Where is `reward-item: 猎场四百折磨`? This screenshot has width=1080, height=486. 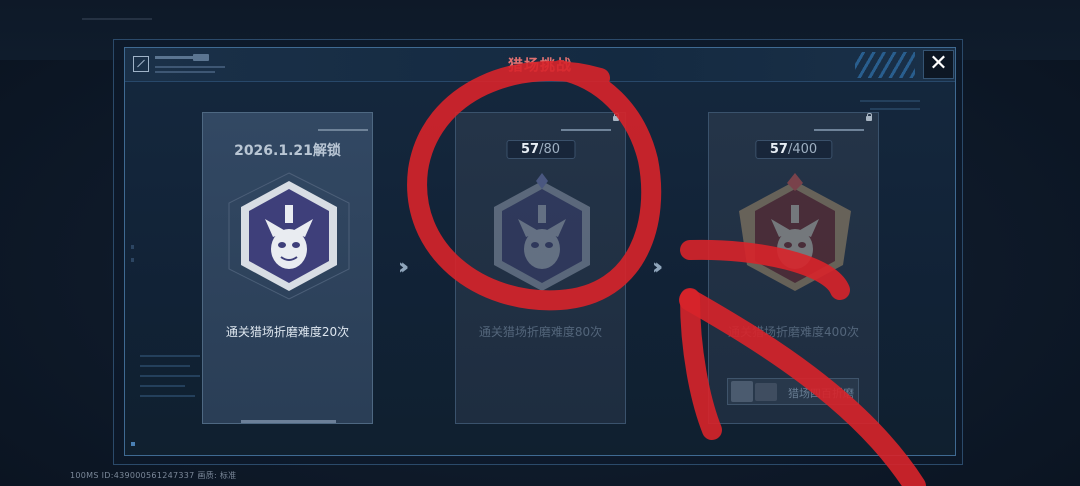
reward-item: 猎场四百折磨 is located at coordinates (793, 391).